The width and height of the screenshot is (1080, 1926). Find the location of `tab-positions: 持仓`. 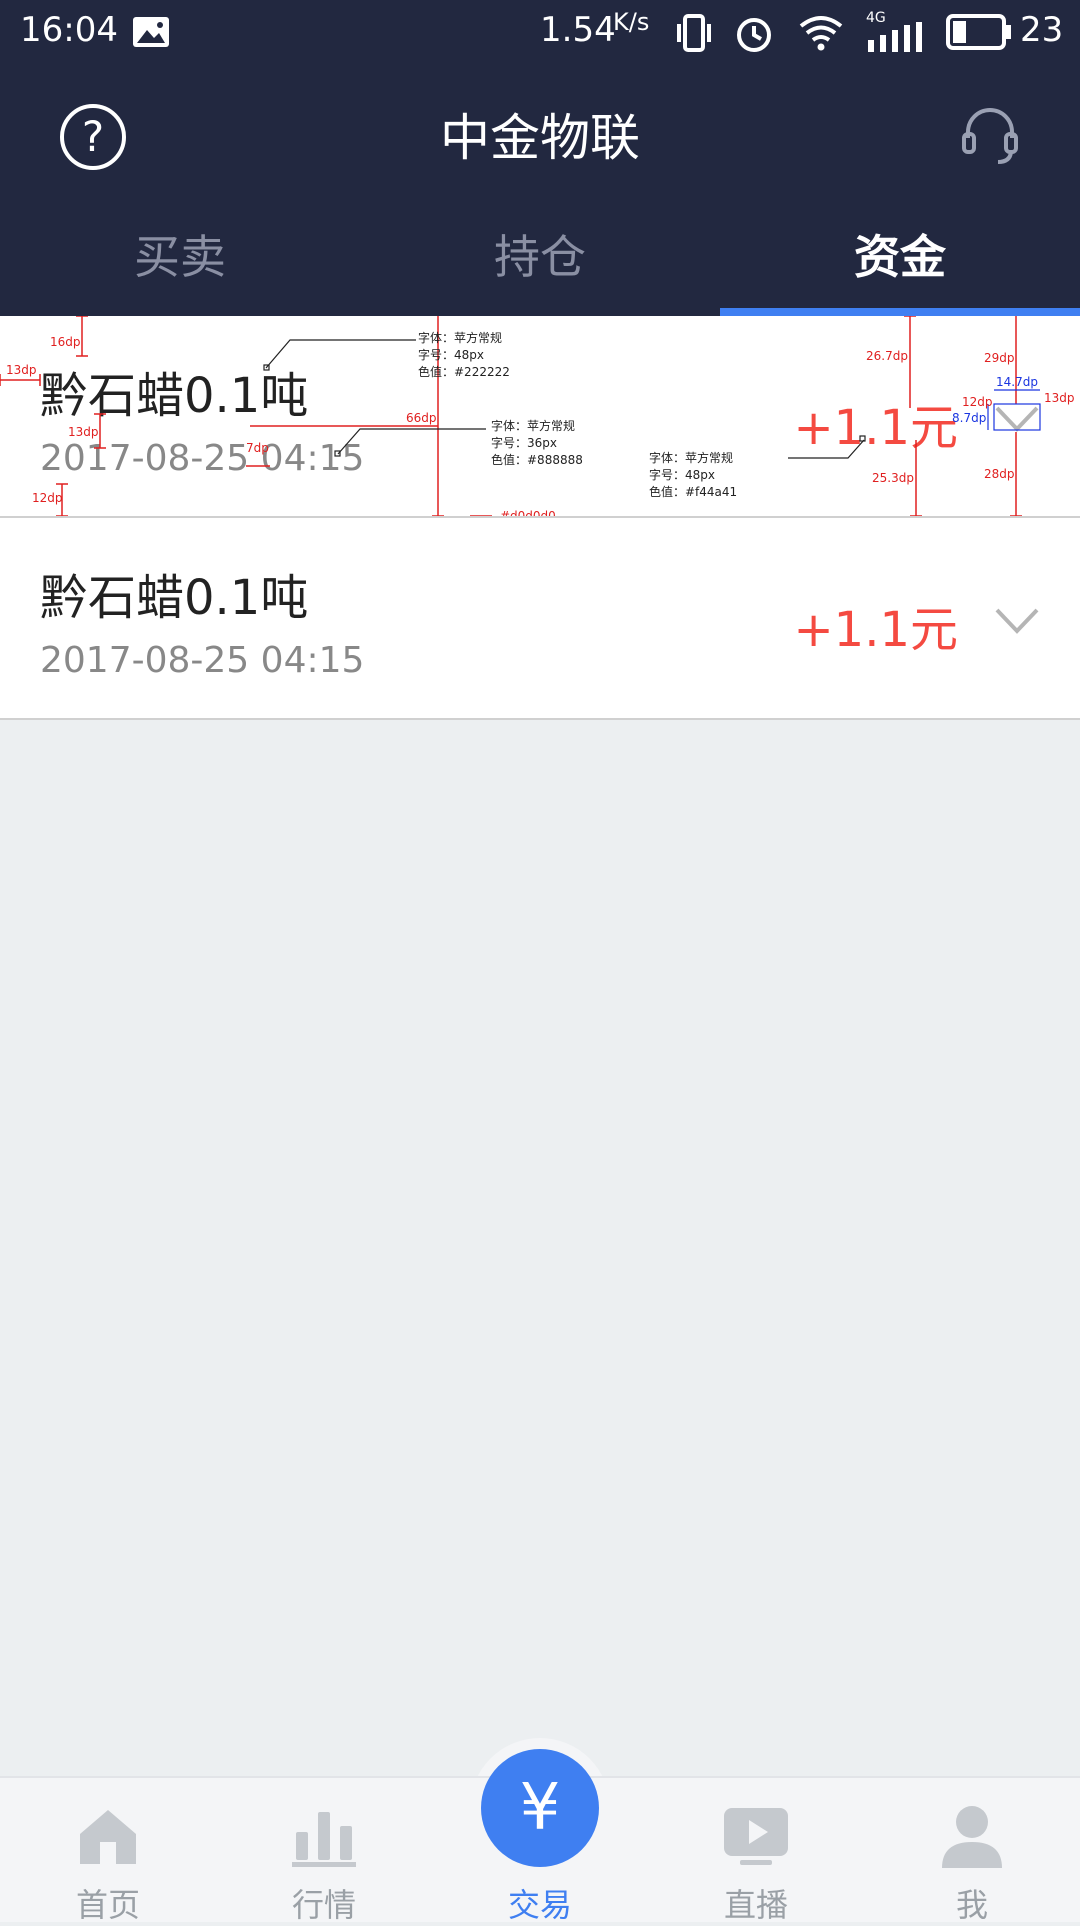

tab-positions: 持仓 is located at coordinates (540, 255).